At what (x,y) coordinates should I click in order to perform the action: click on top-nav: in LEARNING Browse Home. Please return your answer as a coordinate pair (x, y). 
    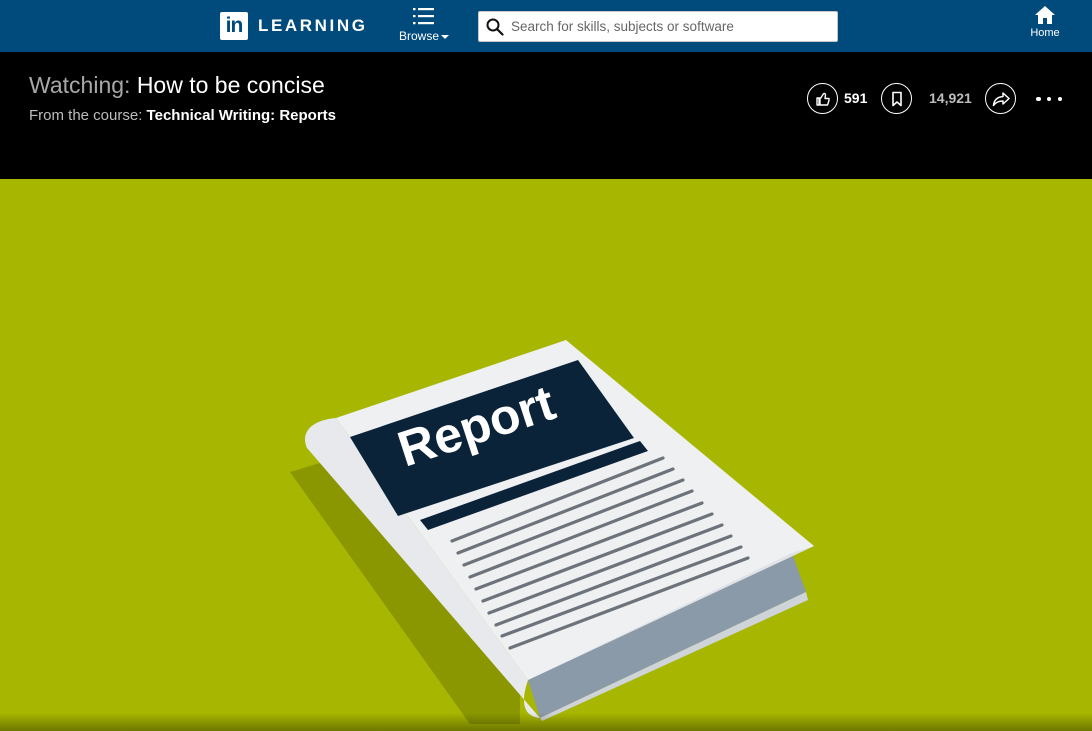
    Looking at the image, I should click on (546, 26).